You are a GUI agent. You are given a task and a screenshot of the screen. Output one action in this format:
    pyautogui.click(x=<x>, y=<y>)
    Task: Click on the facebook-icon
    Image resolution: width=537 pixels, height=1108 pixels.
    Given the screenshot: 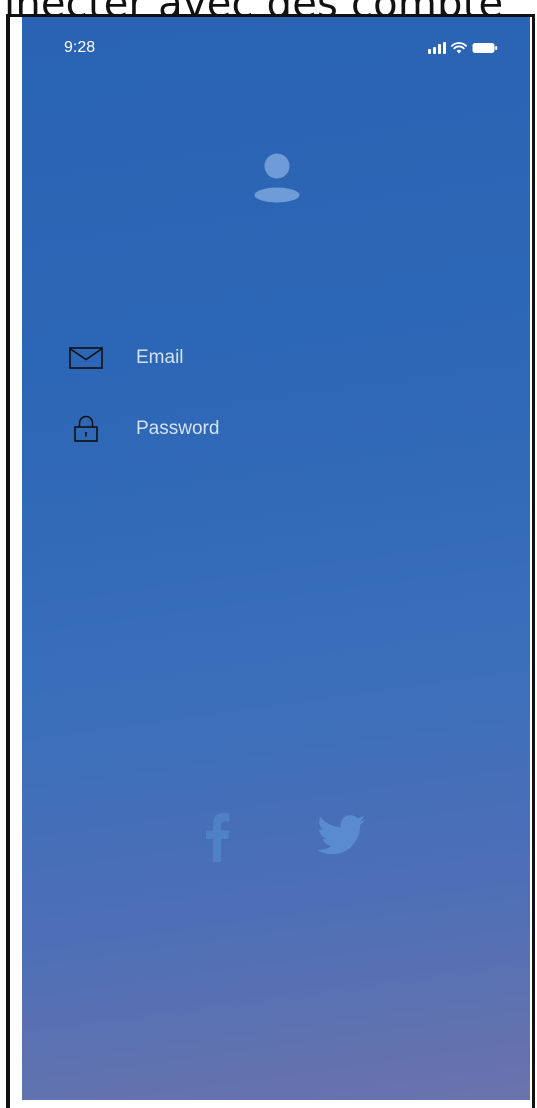 What is the action you would take?
    pyautogui.click(x=217, y=839)
    